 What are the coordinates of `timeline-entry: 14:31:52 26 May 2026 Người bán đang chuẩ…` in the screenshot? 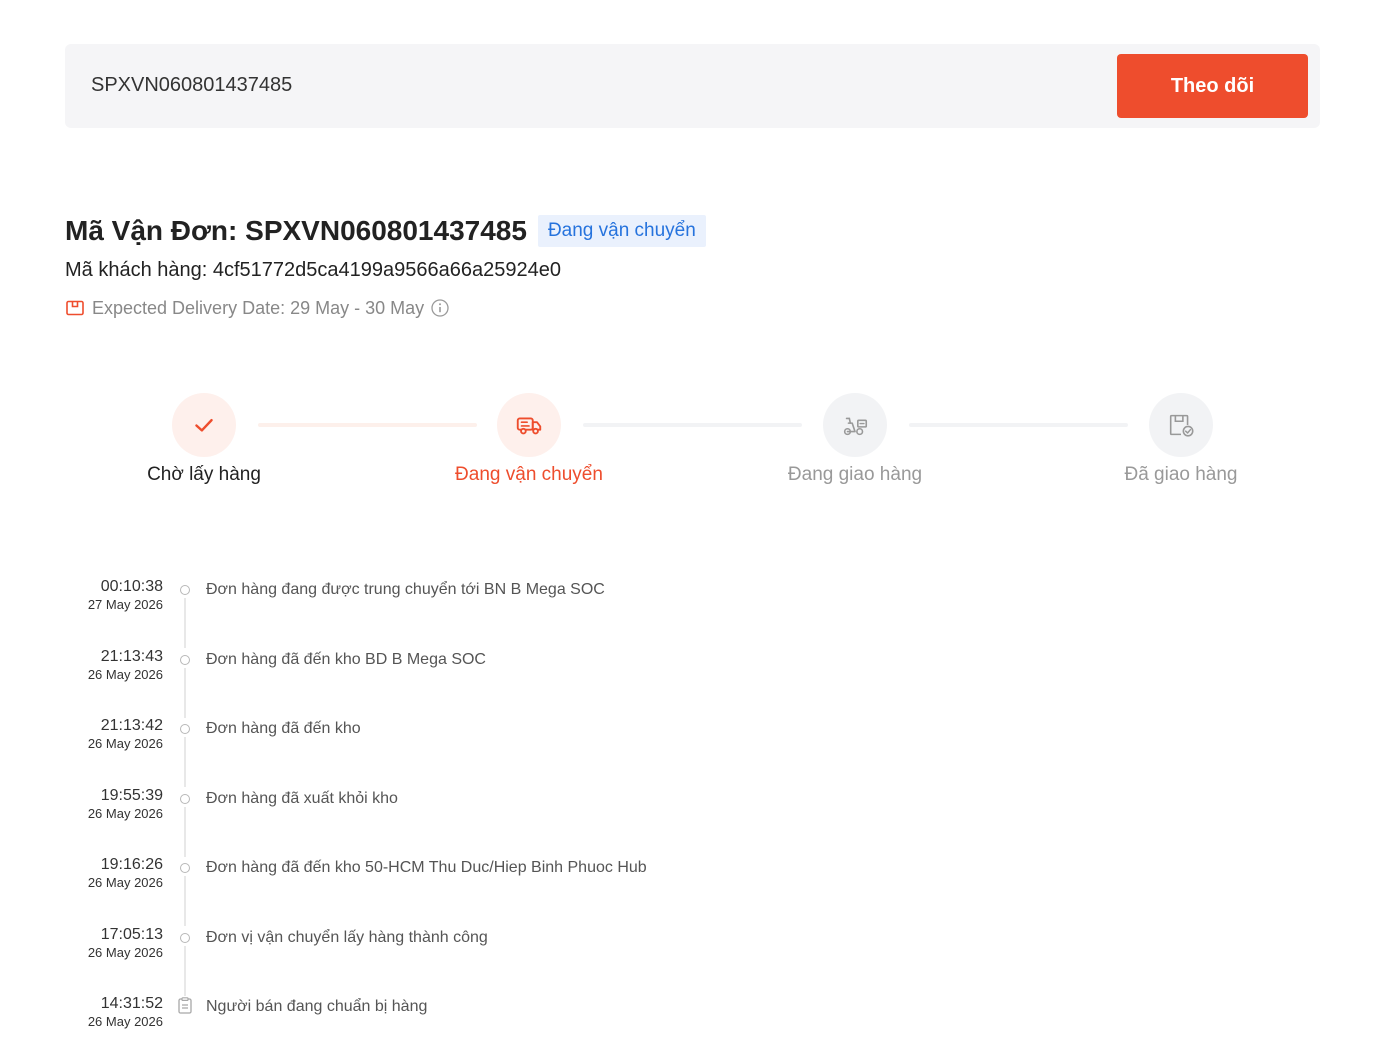 It's located at (692, 1013).